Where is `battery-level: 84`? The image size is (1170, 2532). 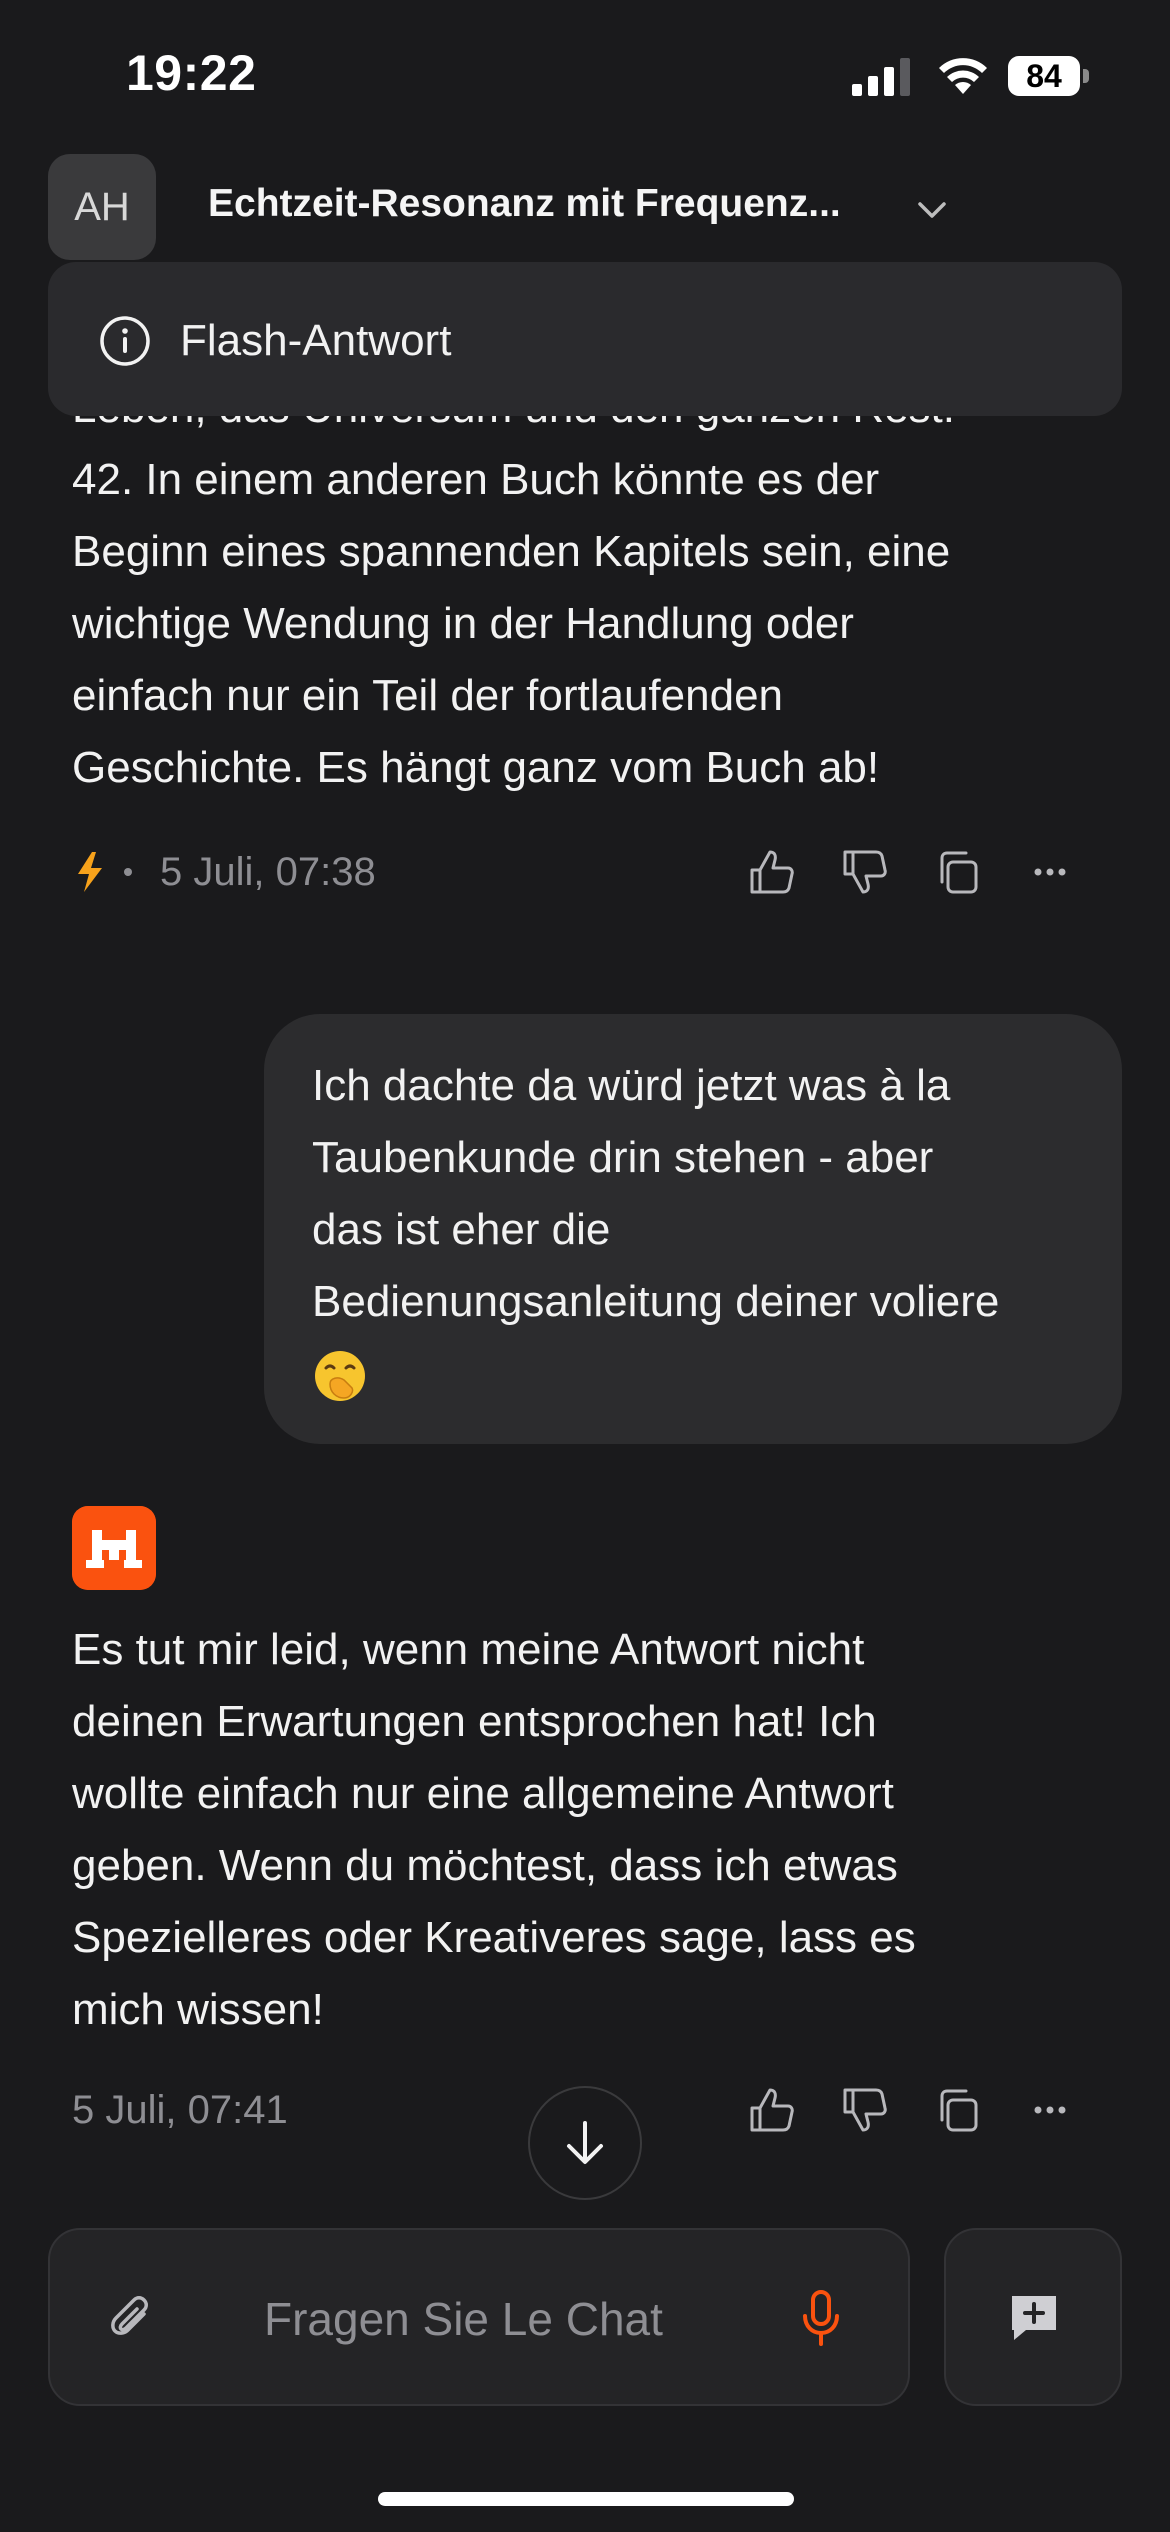 battery-level: 84 is located at coordinates (1044, 76).